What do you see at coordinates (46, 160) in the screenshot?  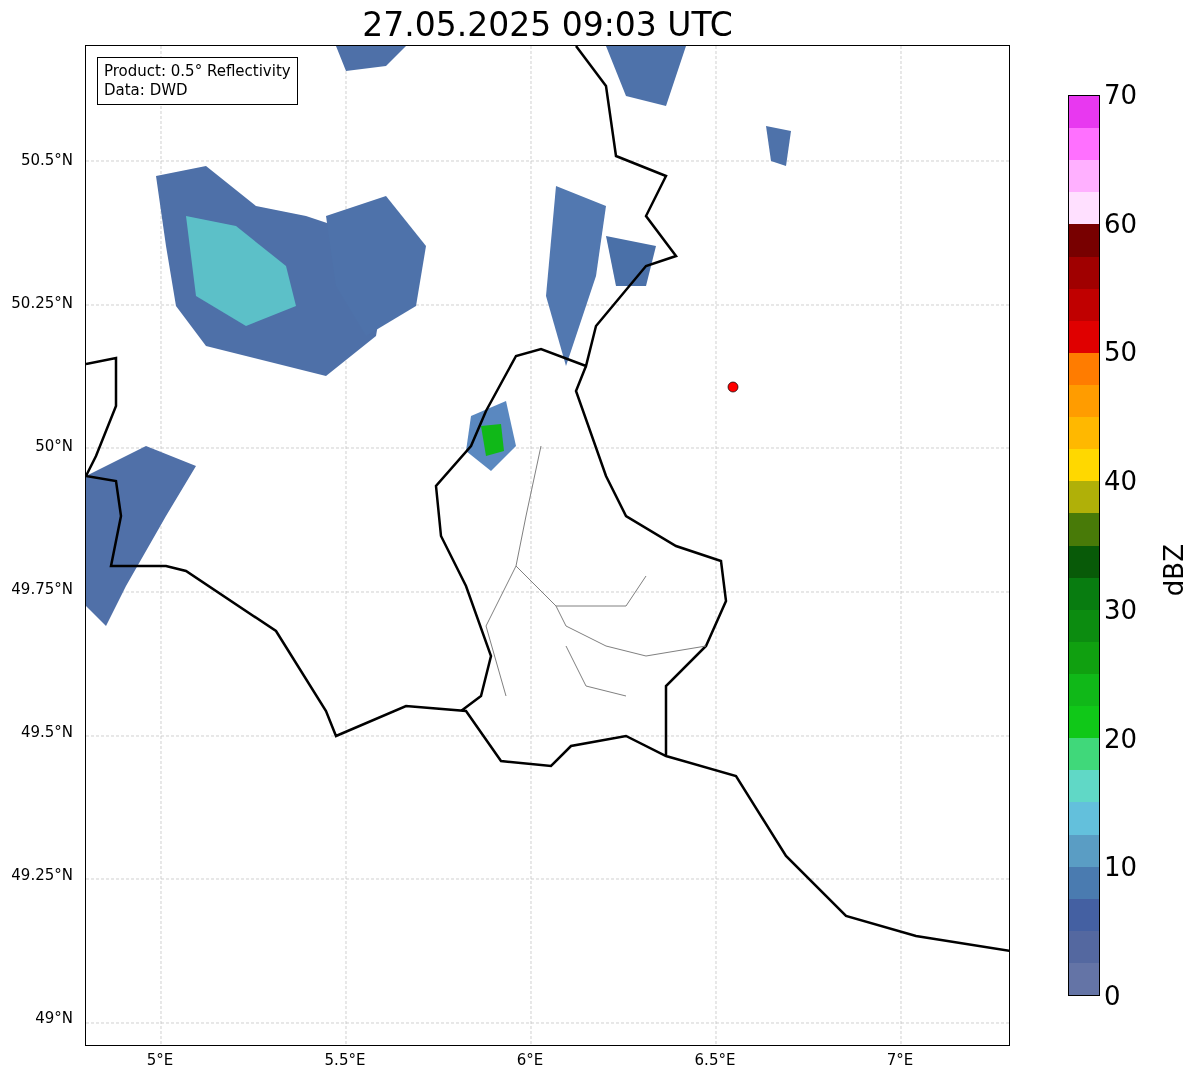 I see `axis-tick-label: 50.5°N` at bounding box center [46, 160].